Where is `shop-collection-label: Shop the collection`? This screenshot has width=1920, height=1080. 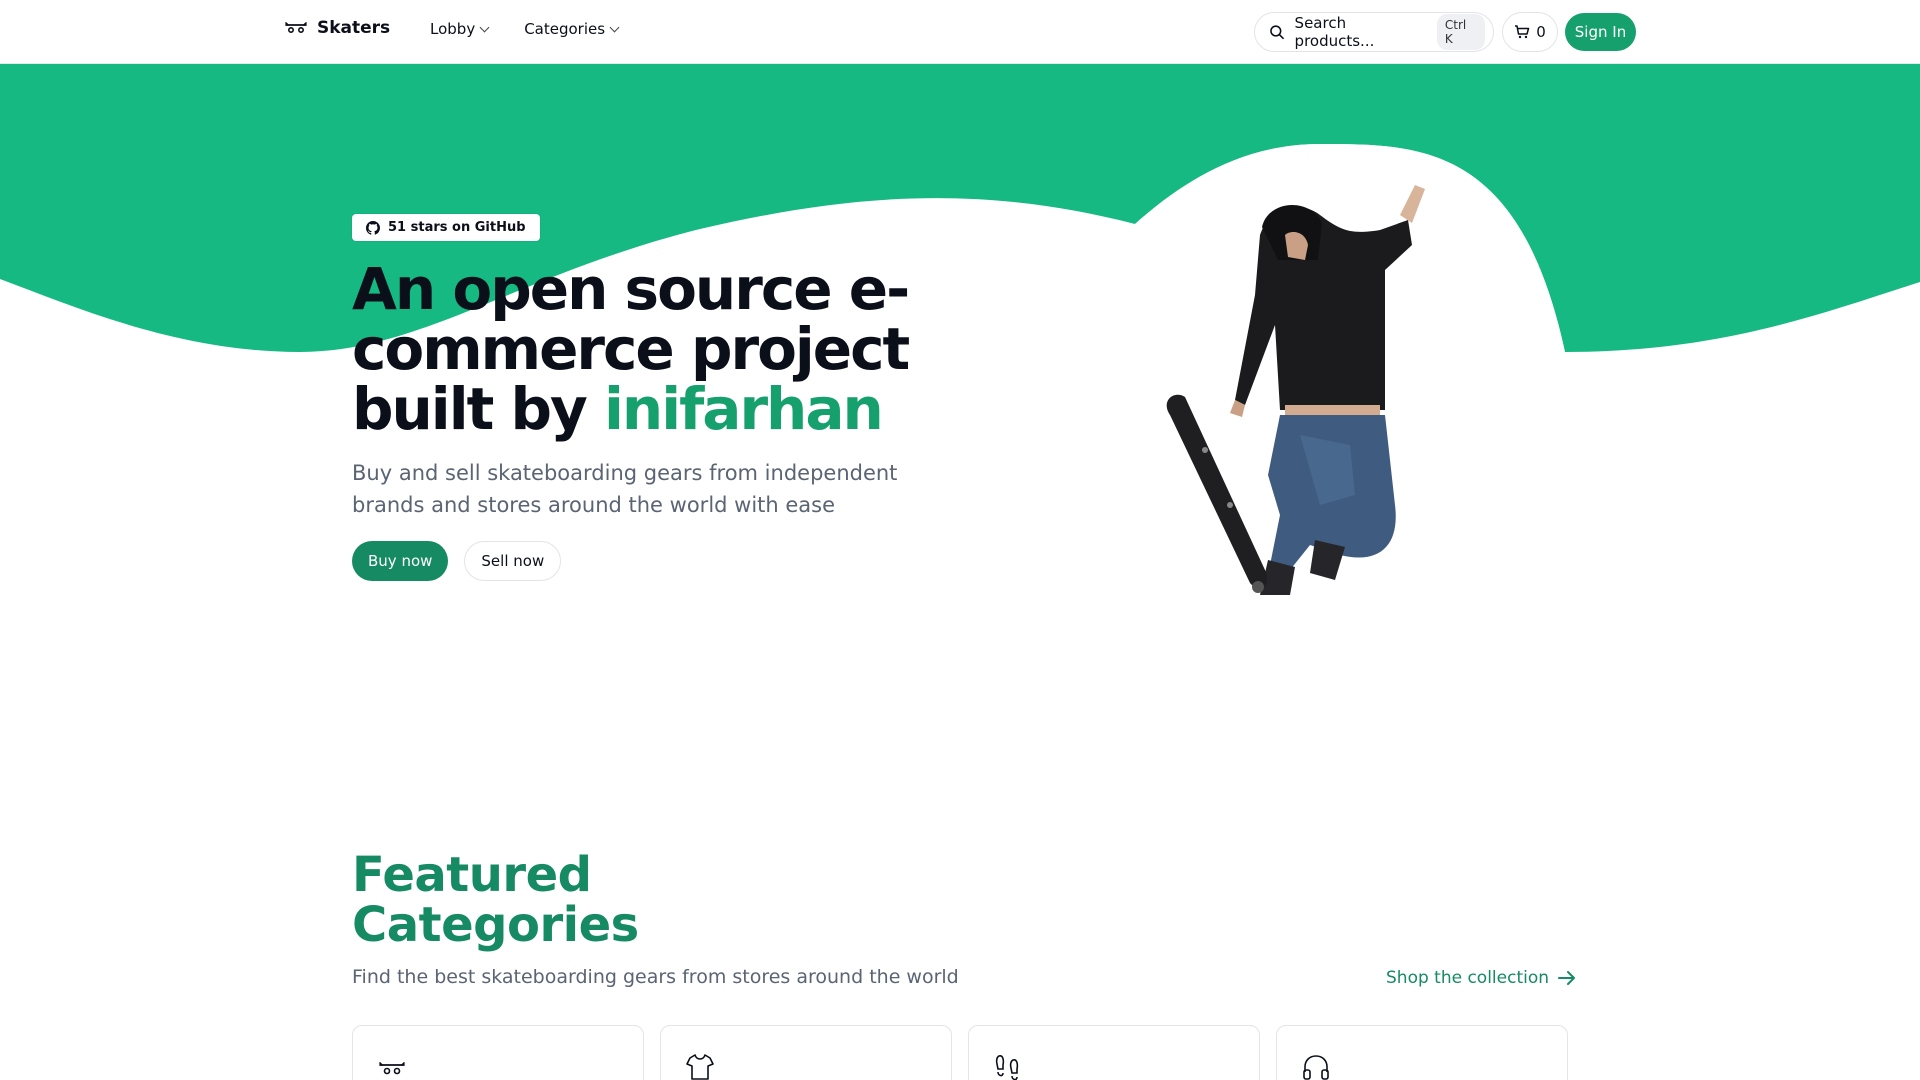 shop-collection-label: Shop the collection is located at coordinates (1468, 978).